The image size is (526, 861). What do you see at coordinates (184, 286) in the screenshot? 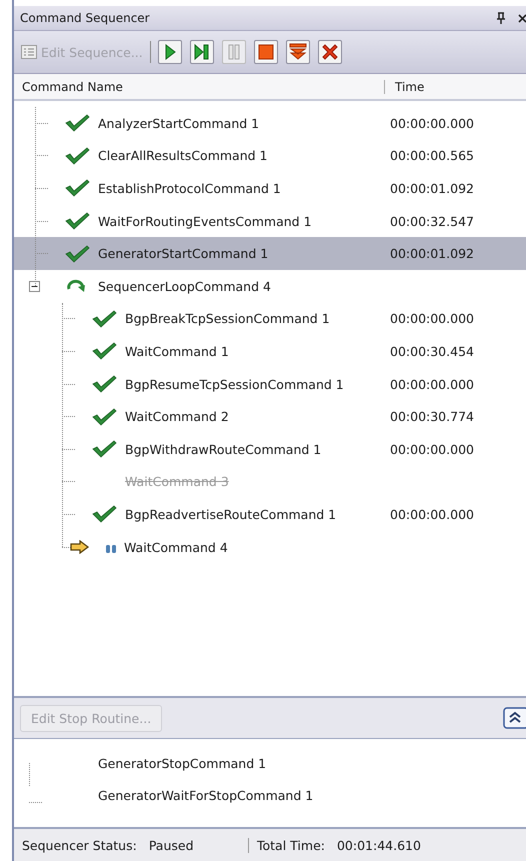
I see `command-name: SequencerLoopCommand 4` at bounding box center [184, 286].